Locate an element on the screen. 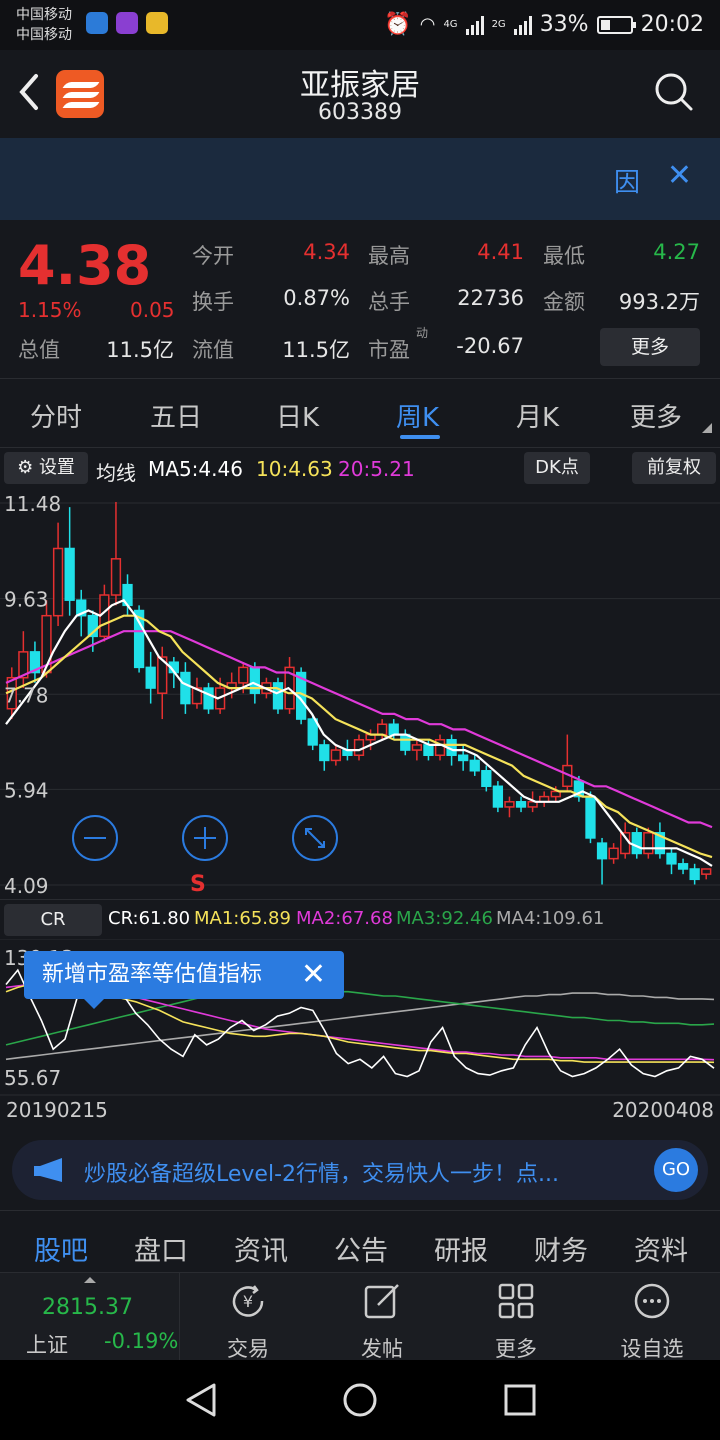 The height and width of the screenshot is (1440, 720). y-tick-label: 11.48 is located at coordinates (32, 504).